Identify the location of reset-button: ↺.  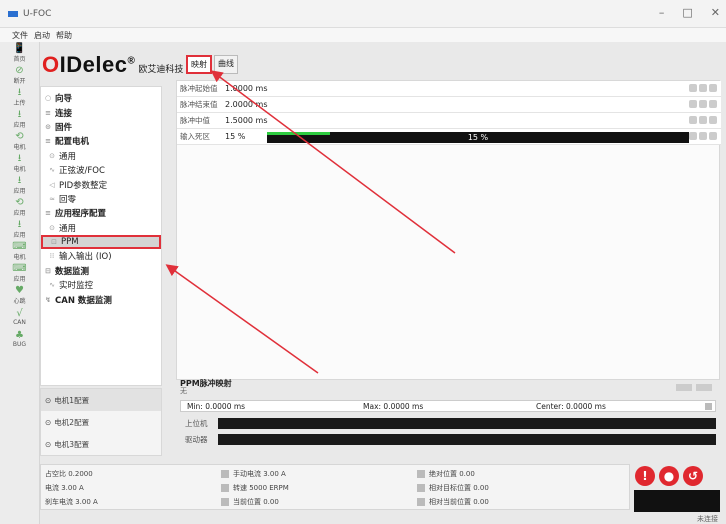
(693, 476).